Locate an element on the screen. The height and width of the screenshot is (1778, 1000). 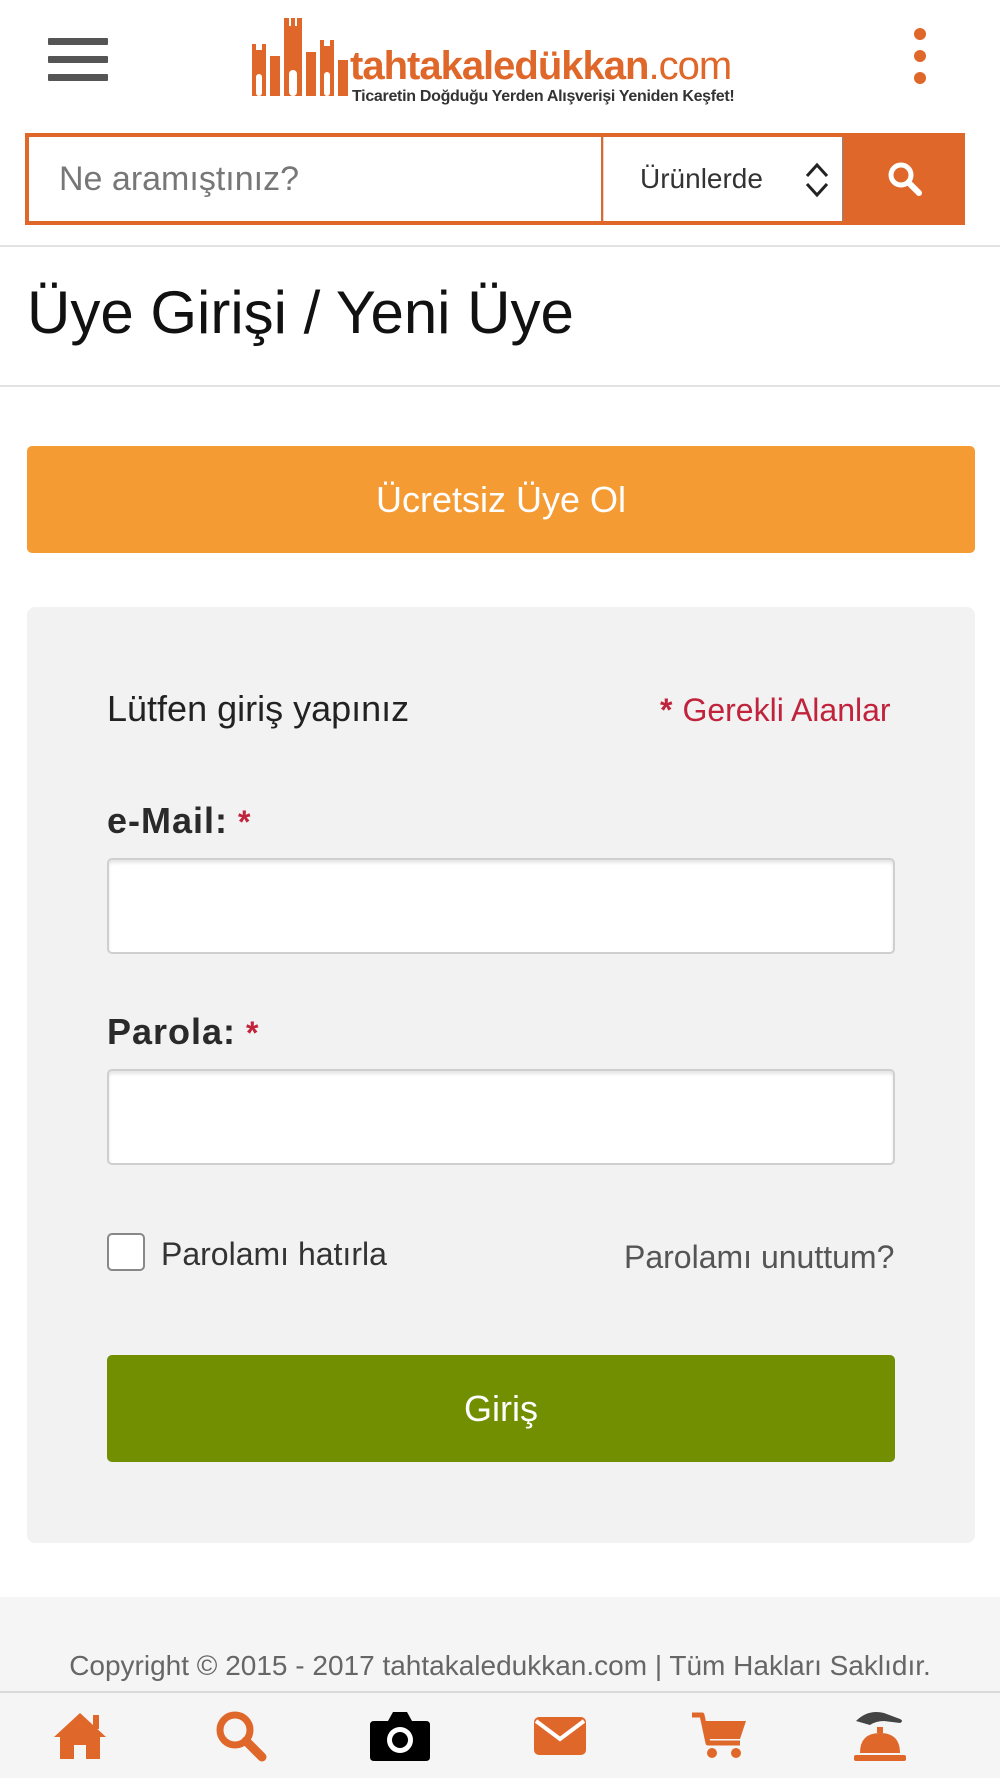
nav-cart is located at coordinates (720, 1737).